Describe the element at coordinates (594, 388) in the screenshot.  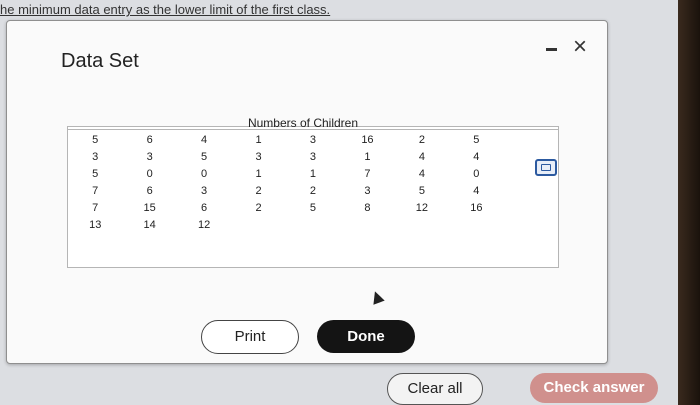
I see `check-answer-button: Check answer` at that location.